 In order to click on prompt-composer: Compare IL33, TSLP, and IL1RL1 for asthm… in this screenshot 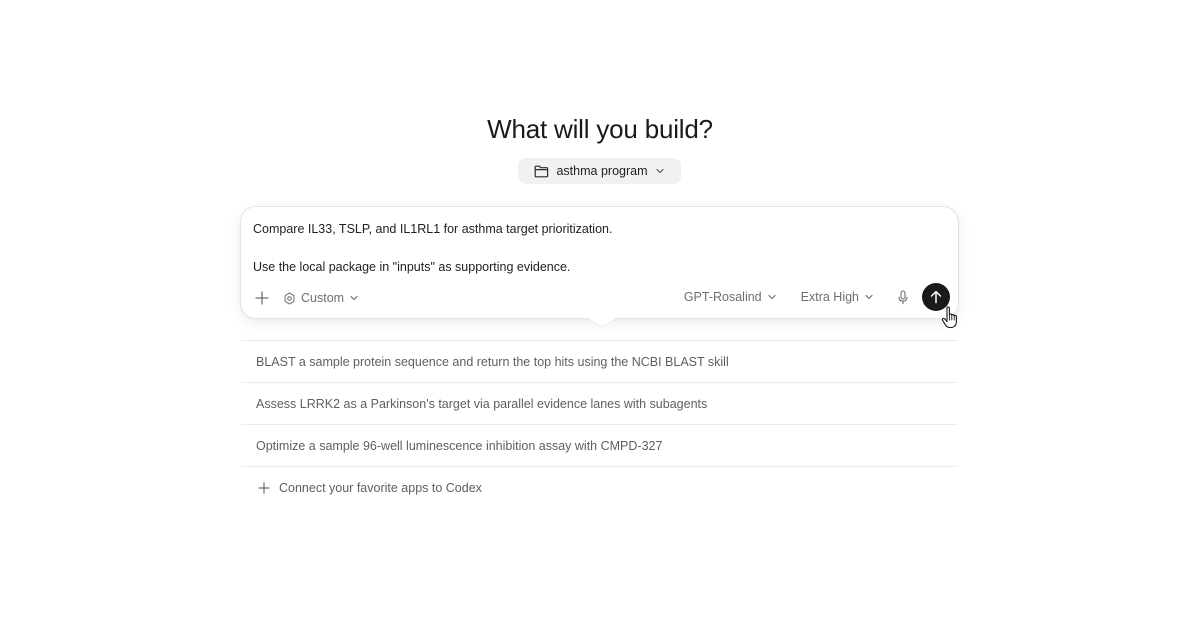, I will do `click(599, 262)`.